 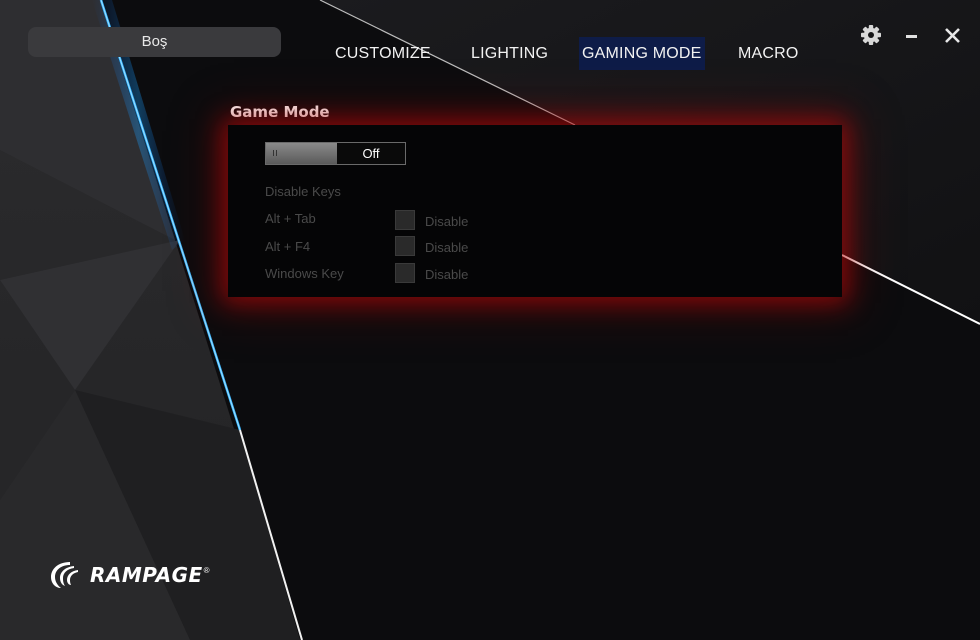 I want to click on minimize-button, so click(x=911, y=35).